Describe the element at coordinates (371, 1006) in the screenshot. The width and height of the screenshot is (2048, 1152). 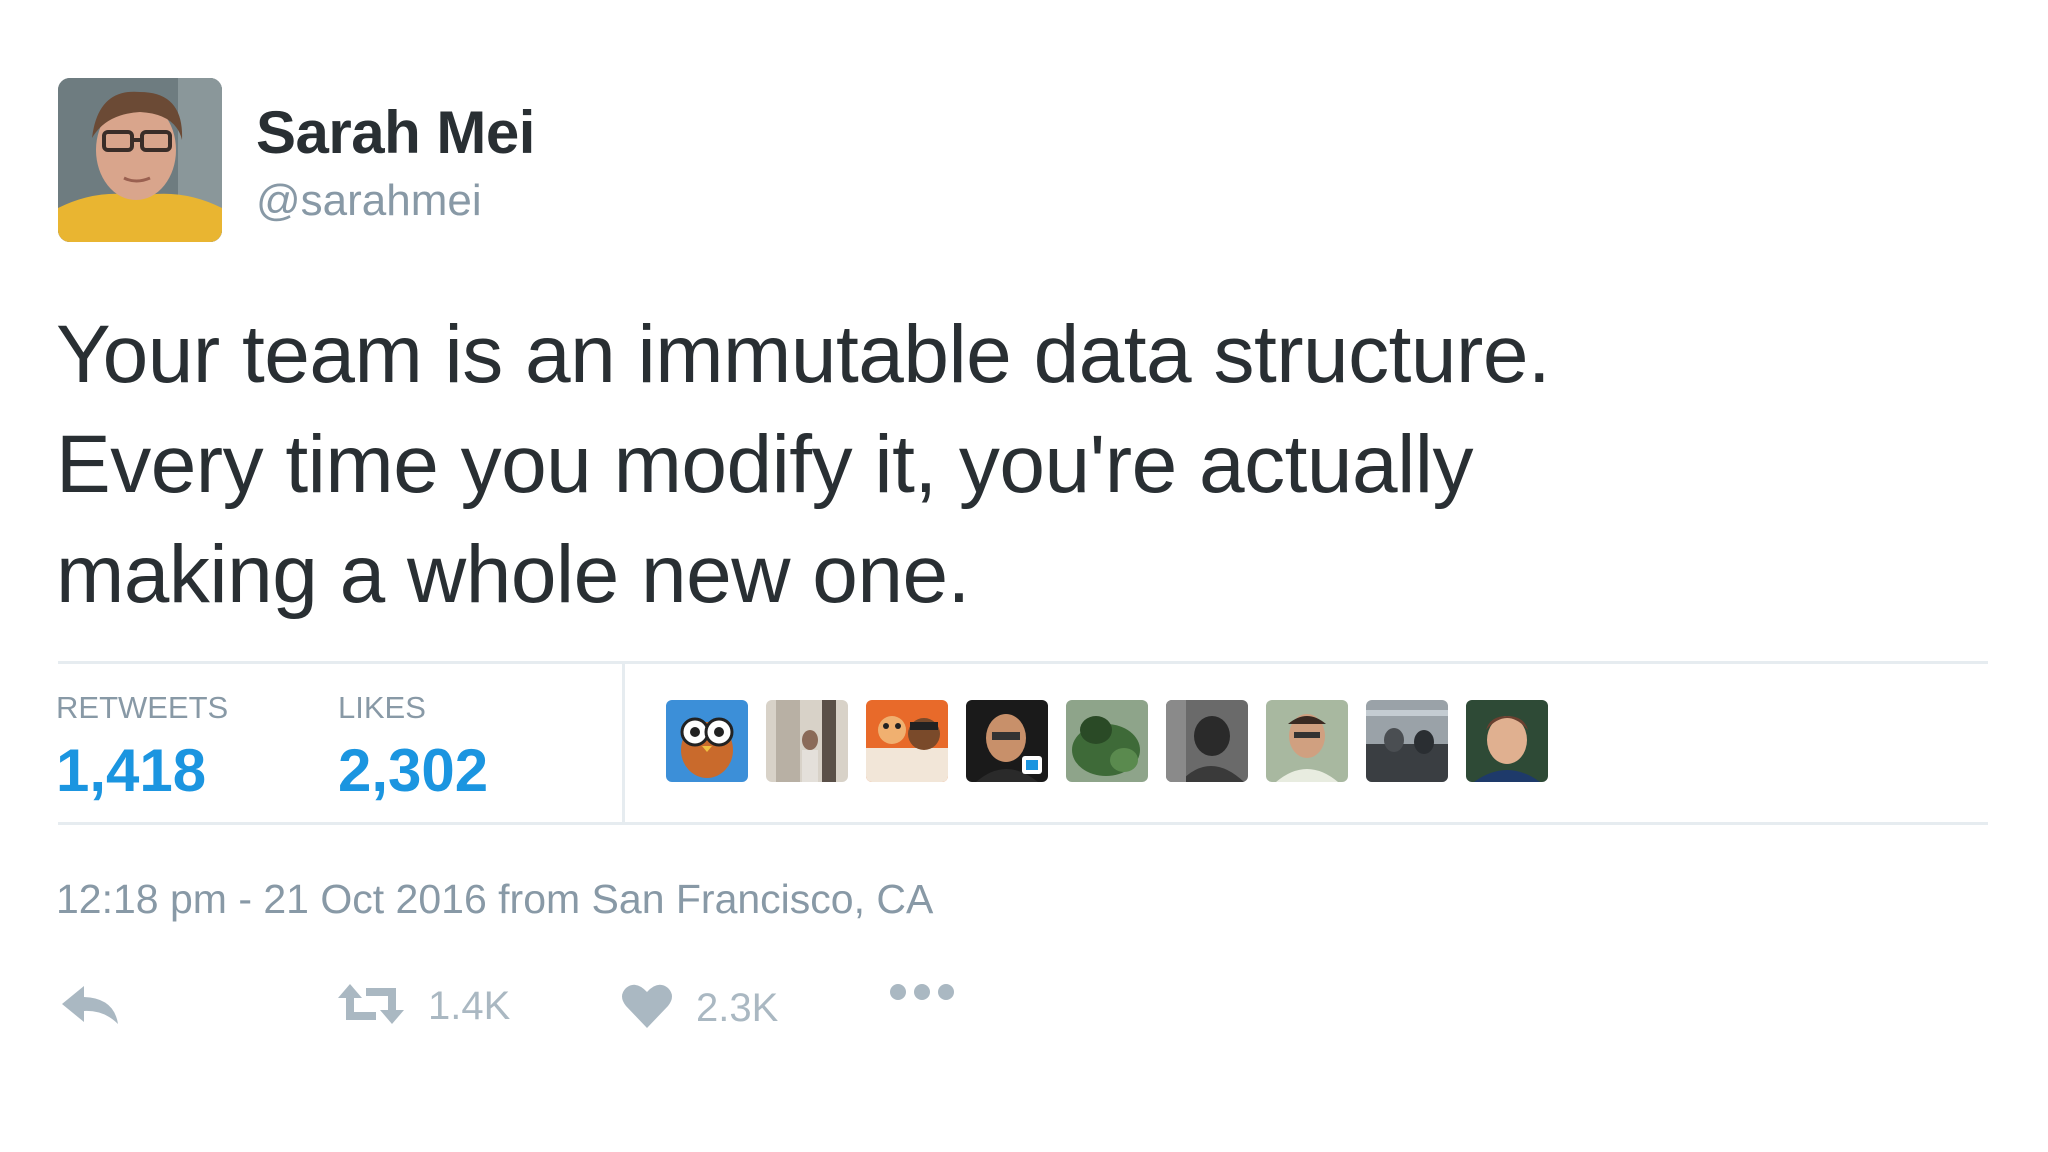
I see `retweet-icon` at that location.